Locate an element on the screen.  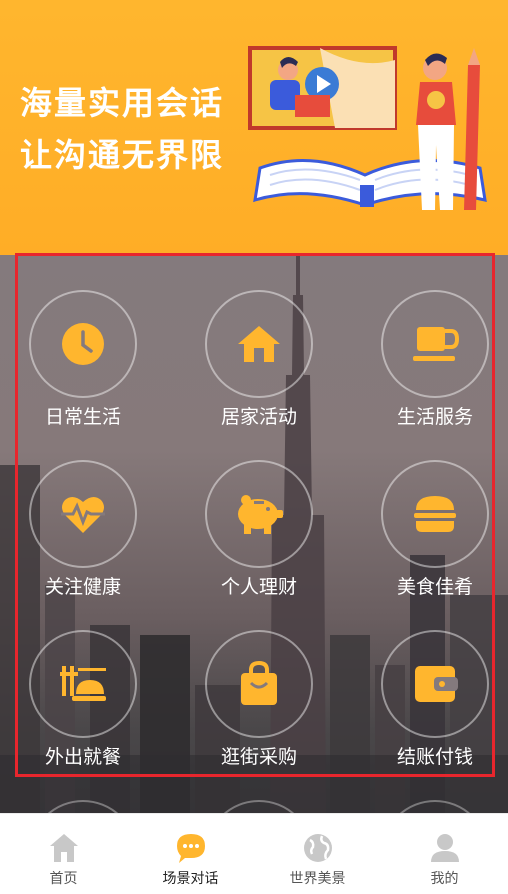
grid-item-checkout: 结账付钱 is located at coordinates (434, 710).